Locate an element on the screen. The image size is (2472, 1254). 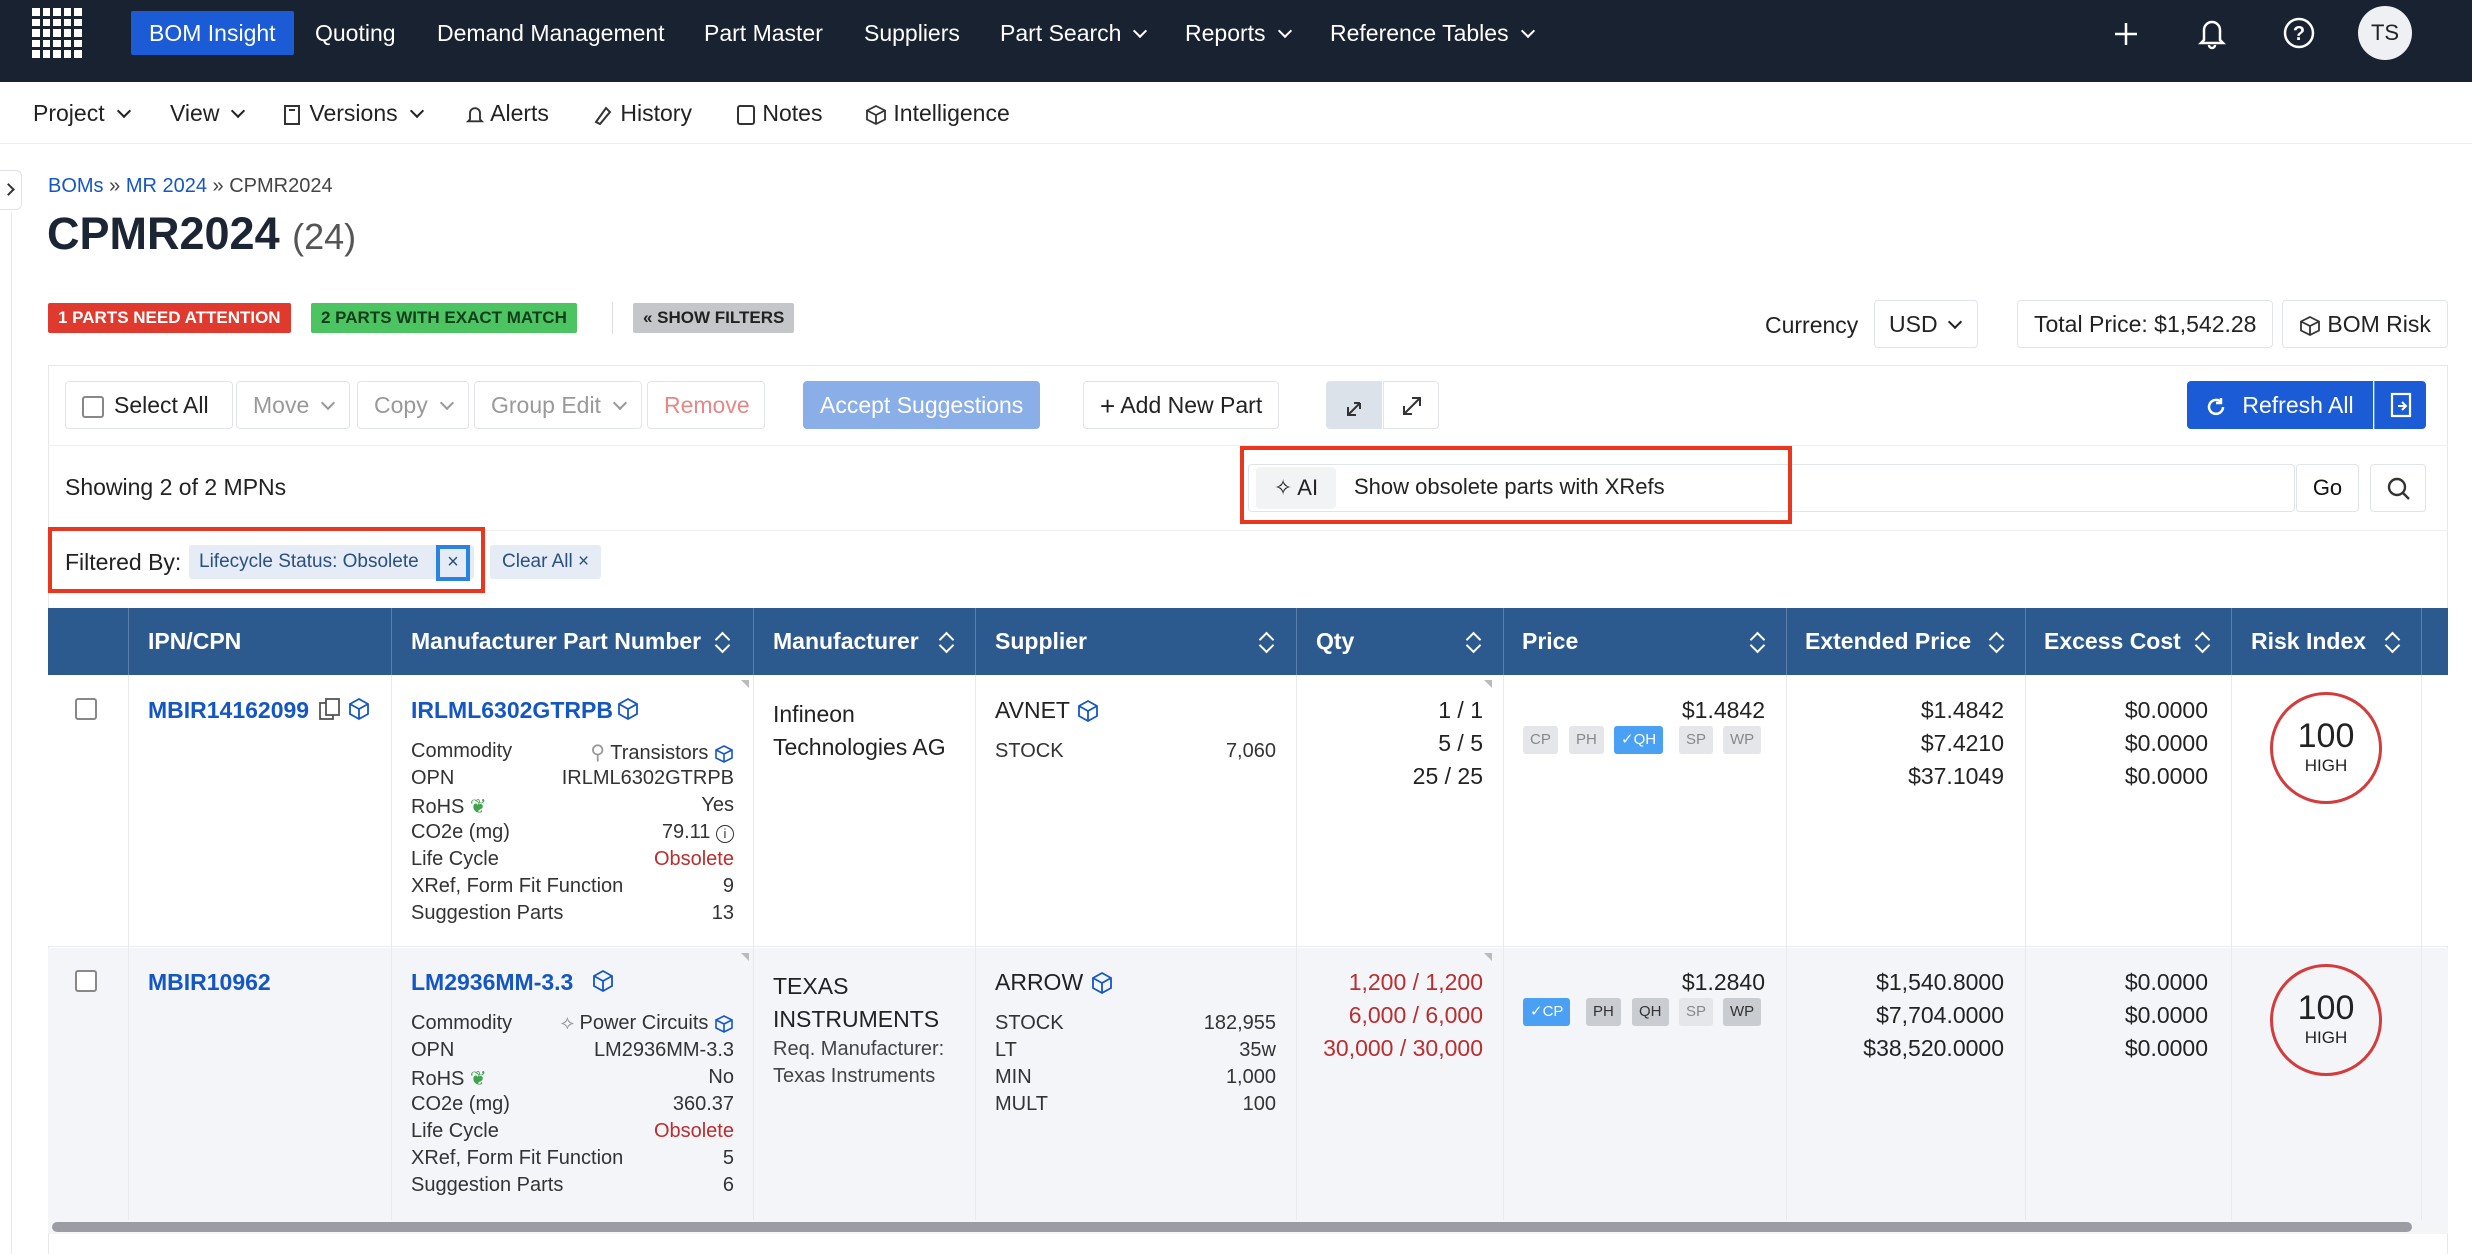
qty-value: 5 / 5 is located at coordinates (1460, 743).